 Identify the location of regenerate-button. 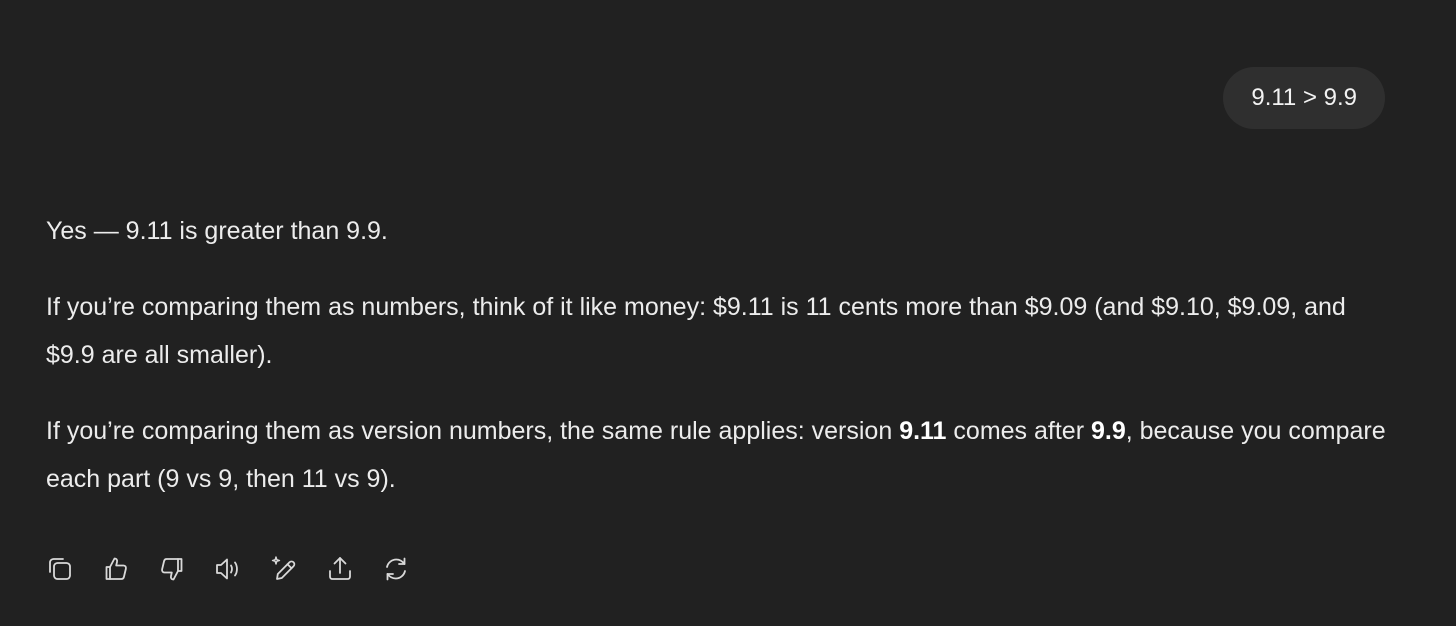
(396, 569).